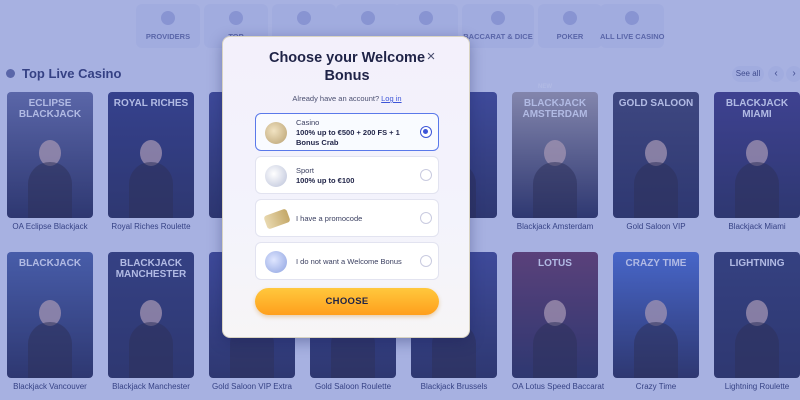 This screenshot has height=400, width=800. I want to click on bonus-option-promocode: I have a promocode, so click(347, 218).